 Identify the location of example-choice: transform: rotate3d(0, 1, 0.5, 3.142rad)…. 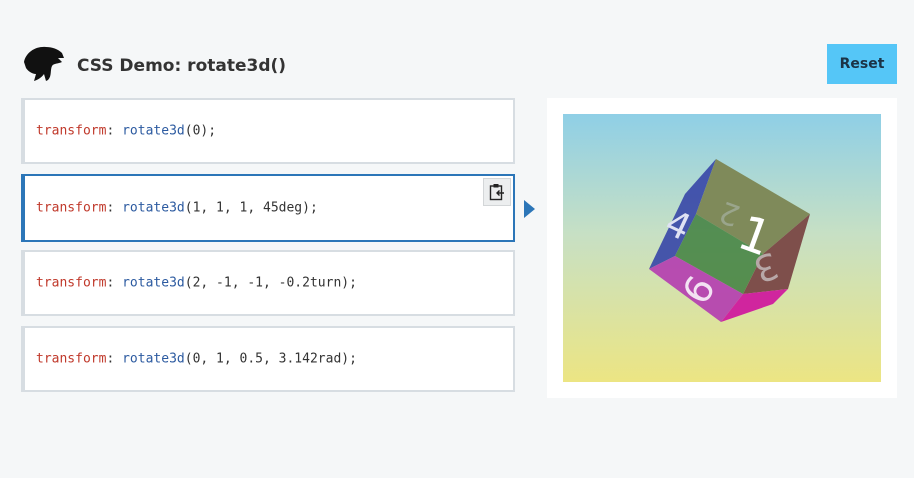
(268, 359).